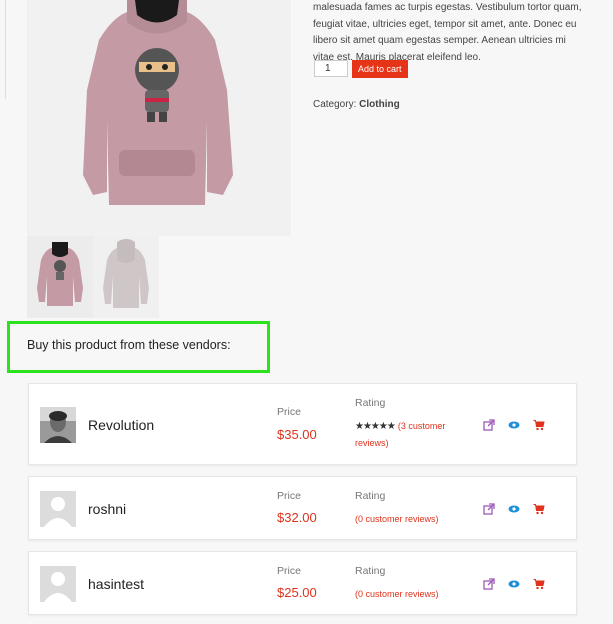 The height and width of the screenshot is (624, 613). Describe the element at coordinates (297, 517) in the screenshot. I see `vendor-price: $32.00` at that location.